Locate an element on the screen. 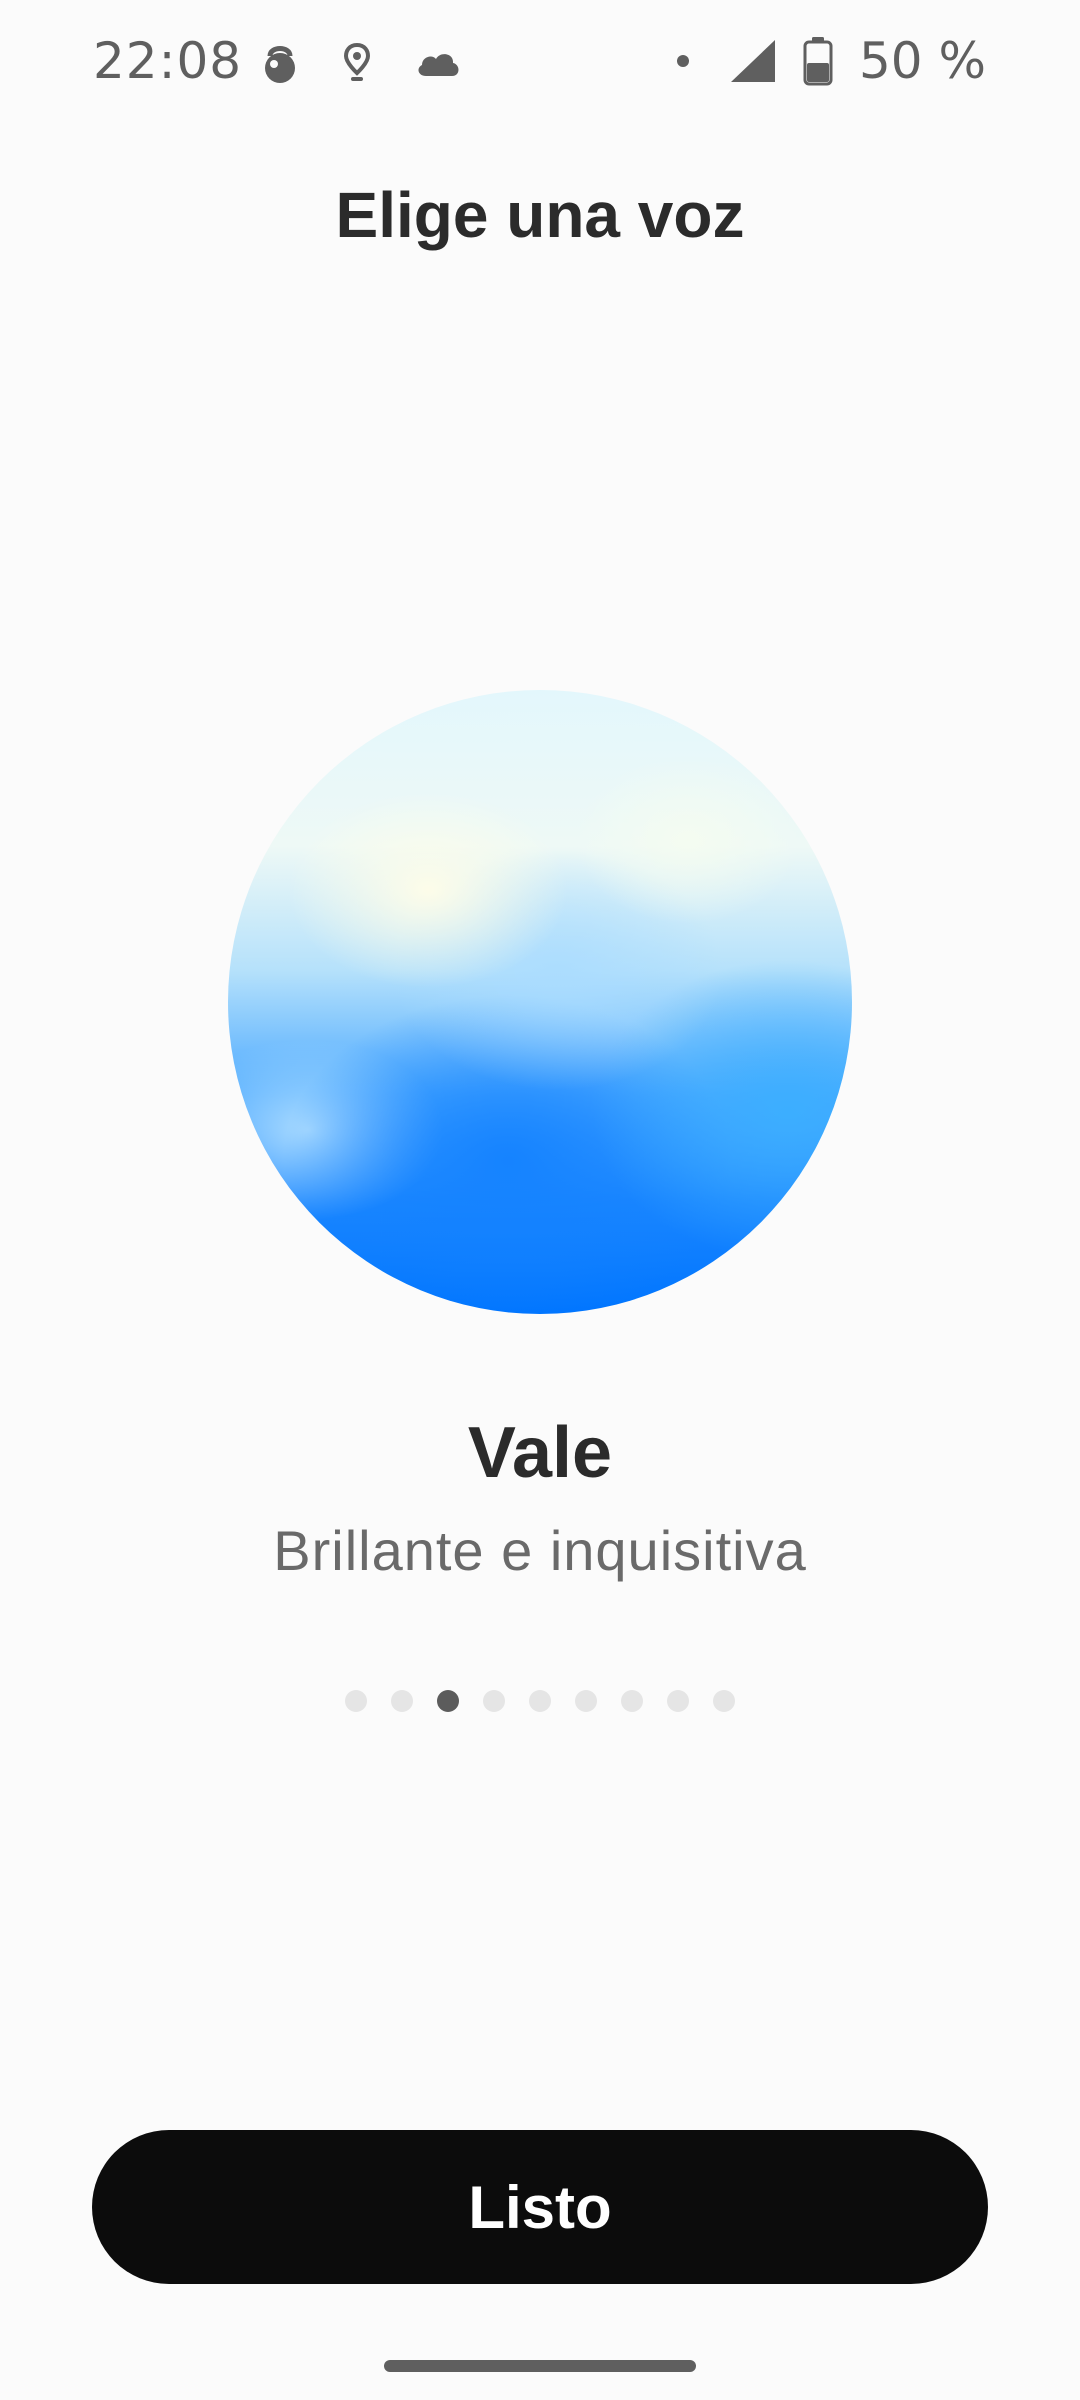  page-title: Elige una voz is located at coordinates (540, 215).